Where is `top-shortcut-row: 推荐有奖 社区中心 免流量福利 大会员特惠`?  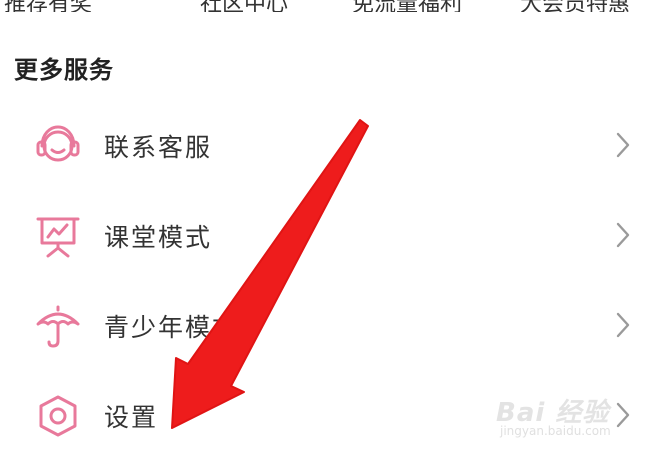 top-shortcut-row: 推荐有奖 社区中心 免流量福利 大会员特惠 is located at coordinates (324, 6).